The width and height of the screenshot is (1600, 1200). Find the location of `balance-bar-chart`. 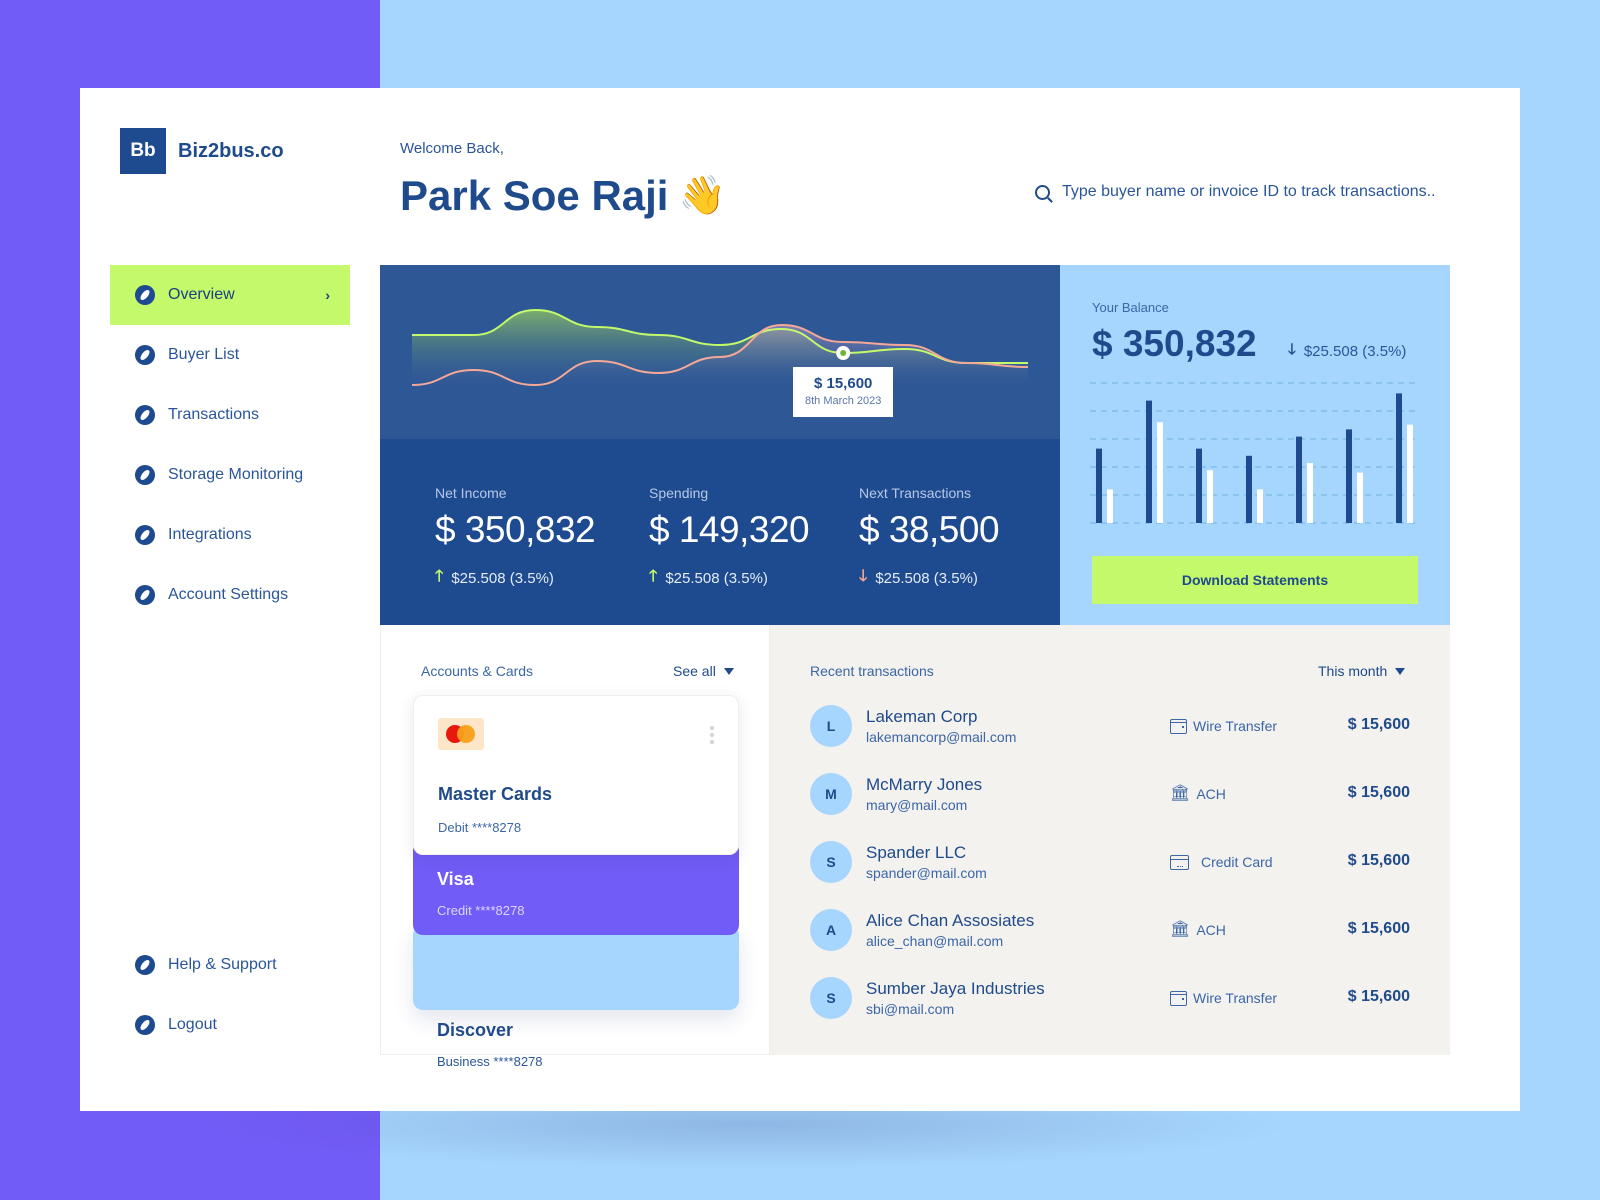

balance-bar-chart is located at coordinates (1255, 453).